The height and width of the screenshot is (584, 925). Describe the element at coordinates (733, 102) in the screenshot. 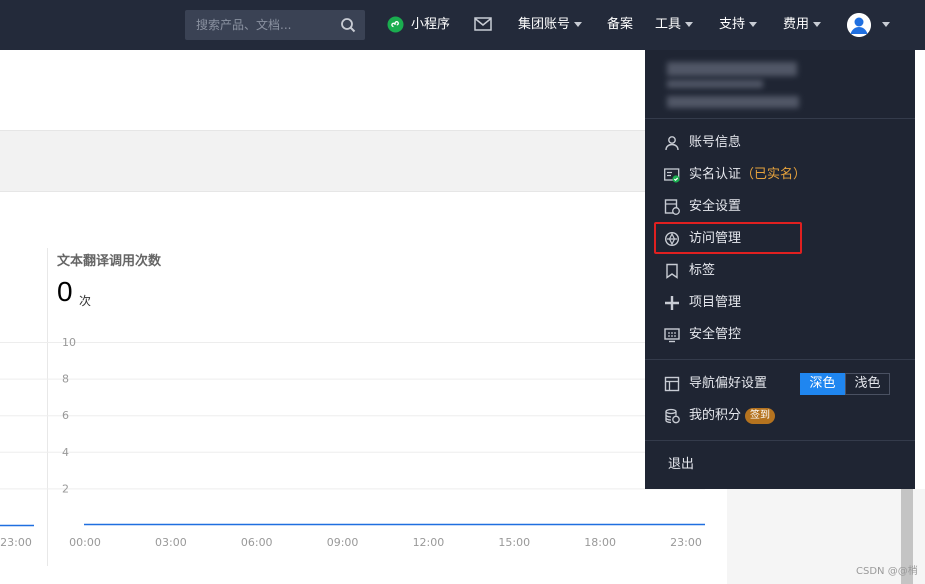

I see `blurred-account-id` at that location.